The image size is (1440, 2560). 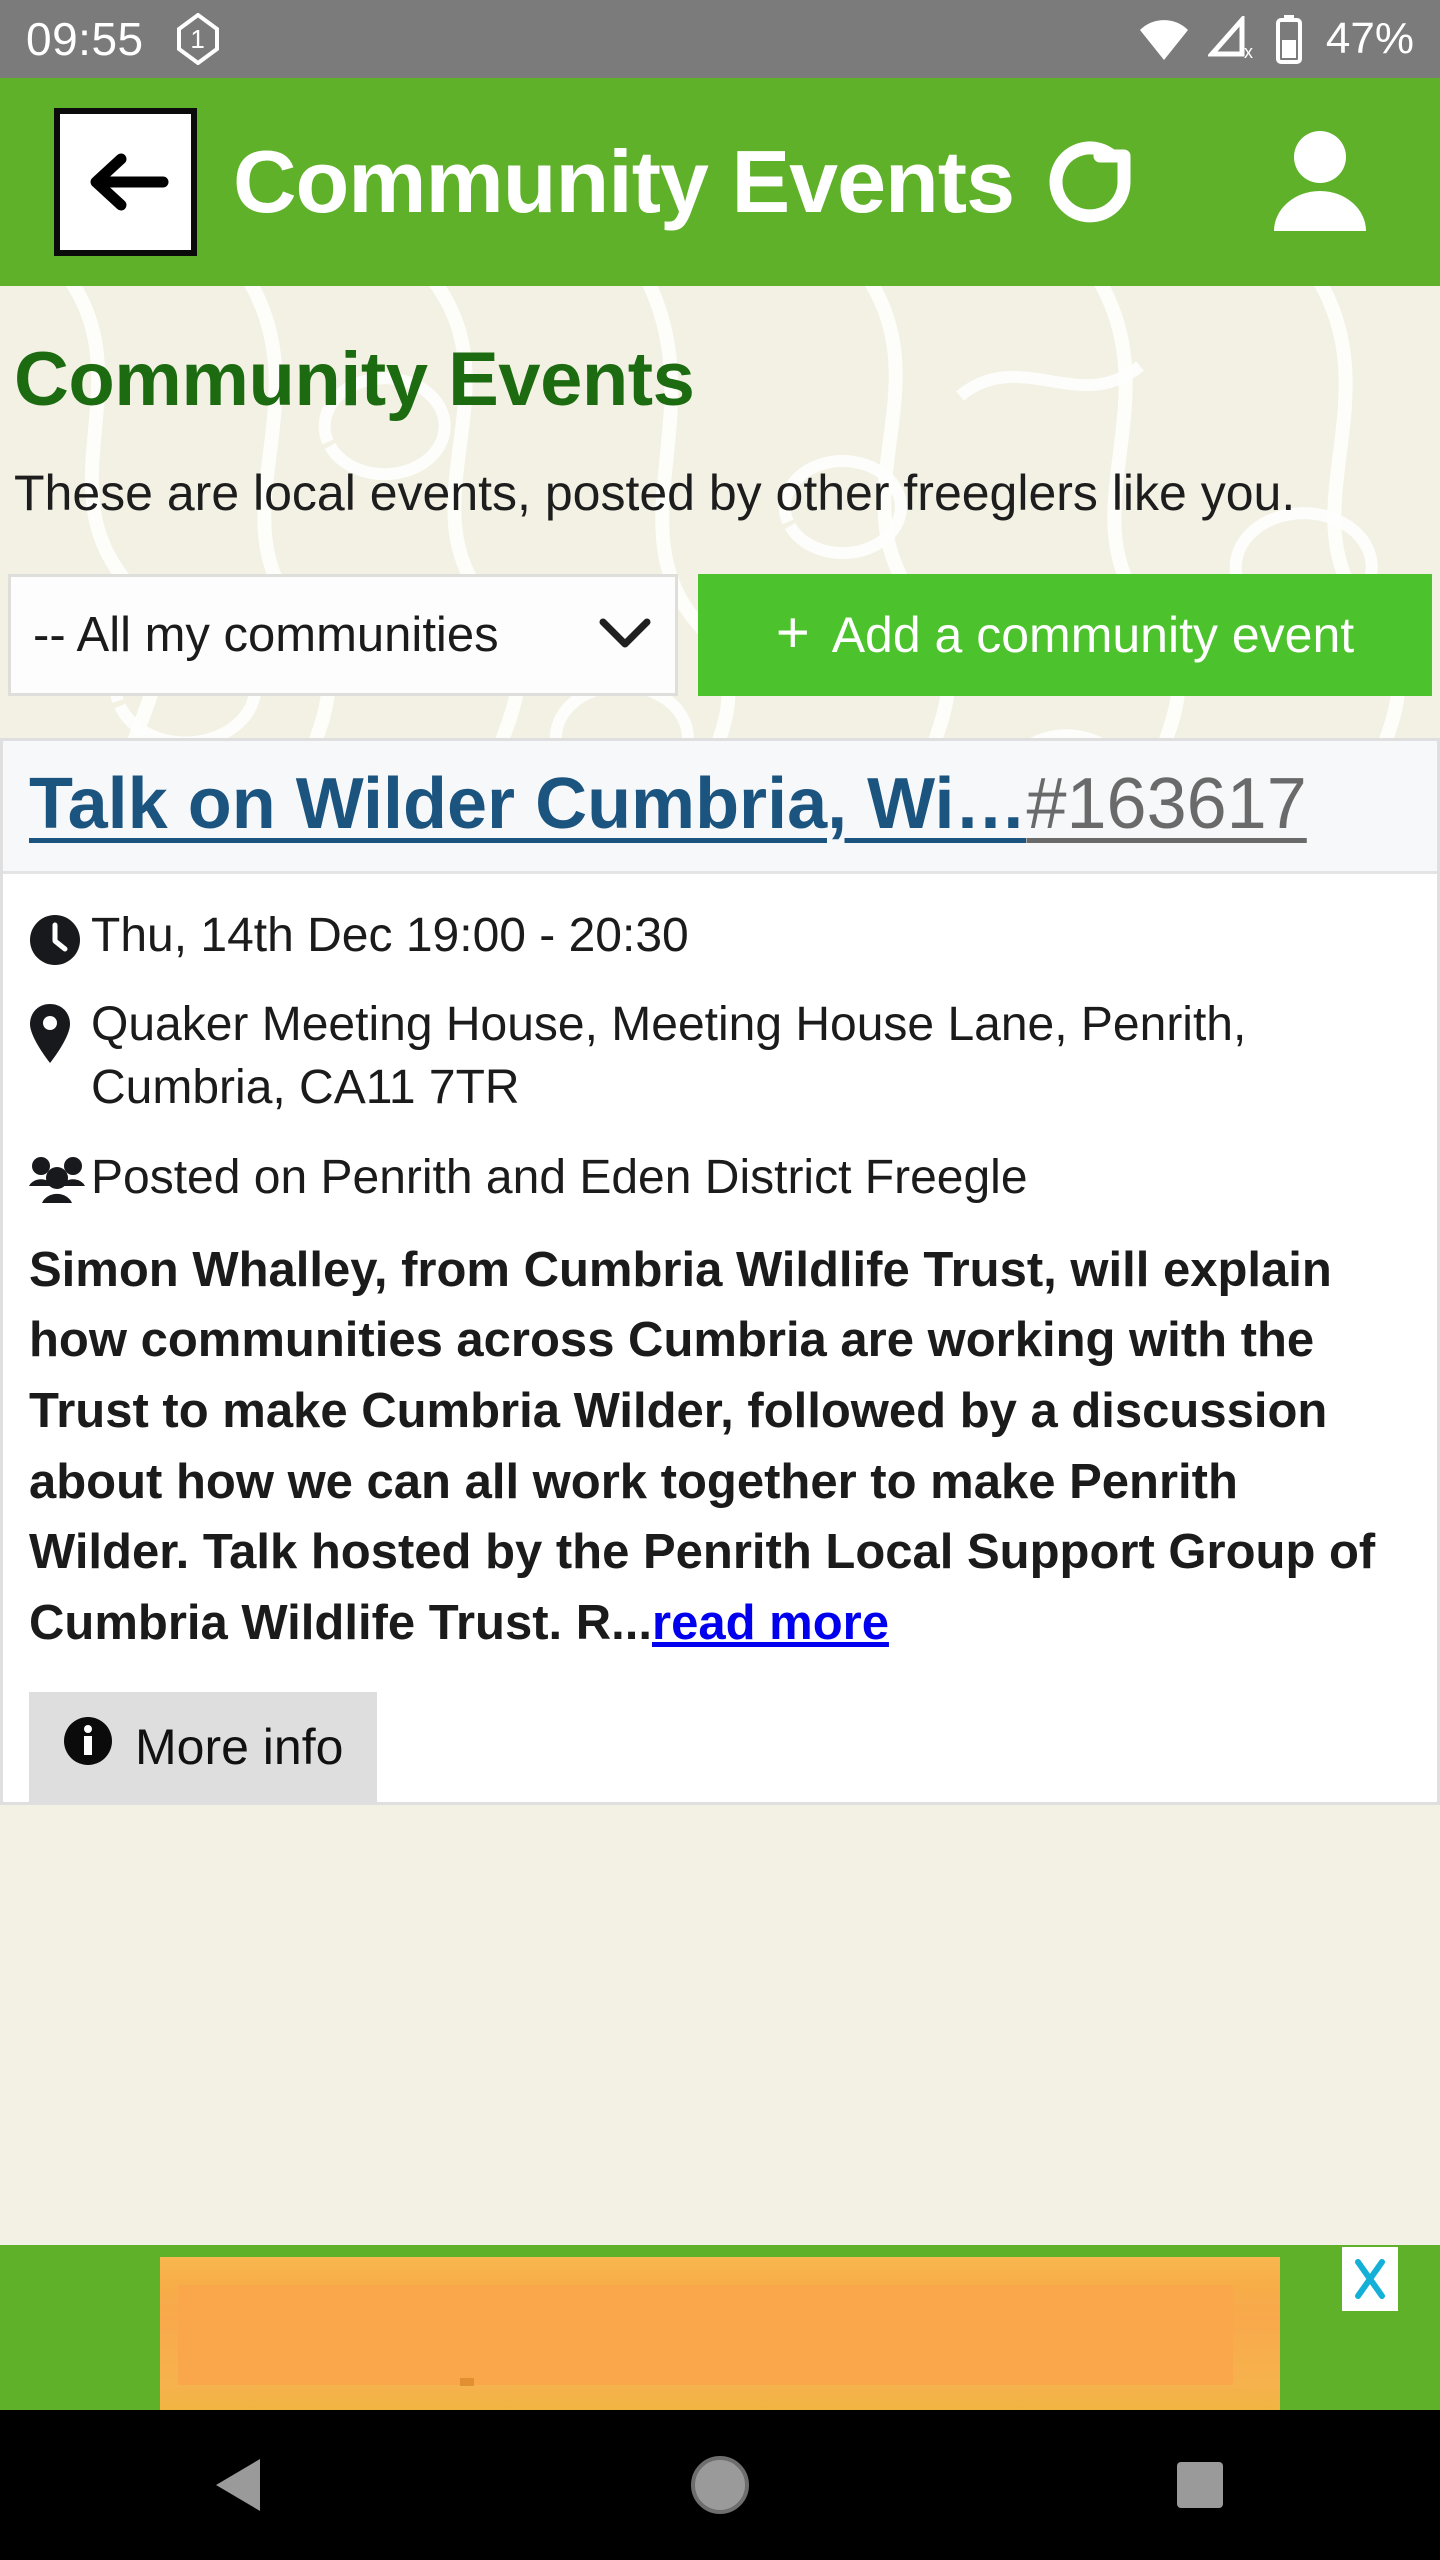 What do you see at coordinates (1230, 39) in the screenshot?
I see `no-signal-icon: x` at bounding box center [1230, 39].